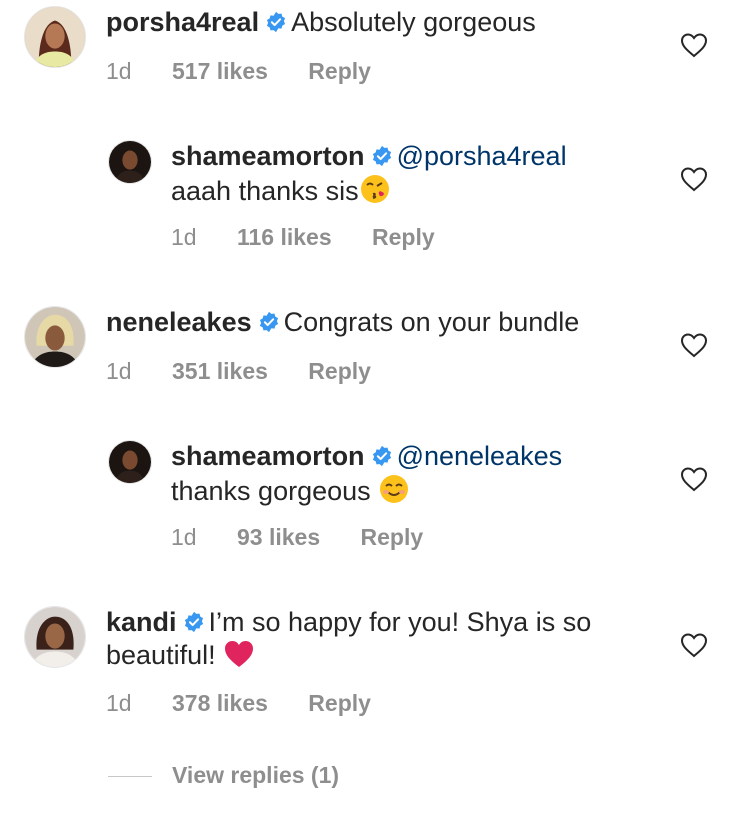 This screenshot has width=750, height=827. I want to click on view-replies-button: View replies (1), so click(223, 775).